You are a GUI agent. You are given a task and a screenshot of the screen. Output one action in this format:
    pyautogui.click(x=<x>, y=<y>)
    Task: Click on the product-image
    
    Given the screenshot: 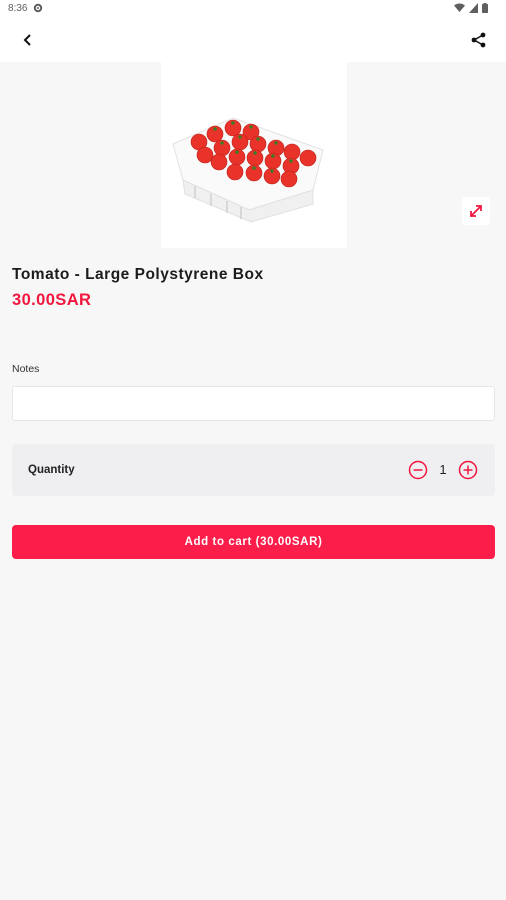 What is the action you would take?
    pyautogui.click(x=254, y=155)
    